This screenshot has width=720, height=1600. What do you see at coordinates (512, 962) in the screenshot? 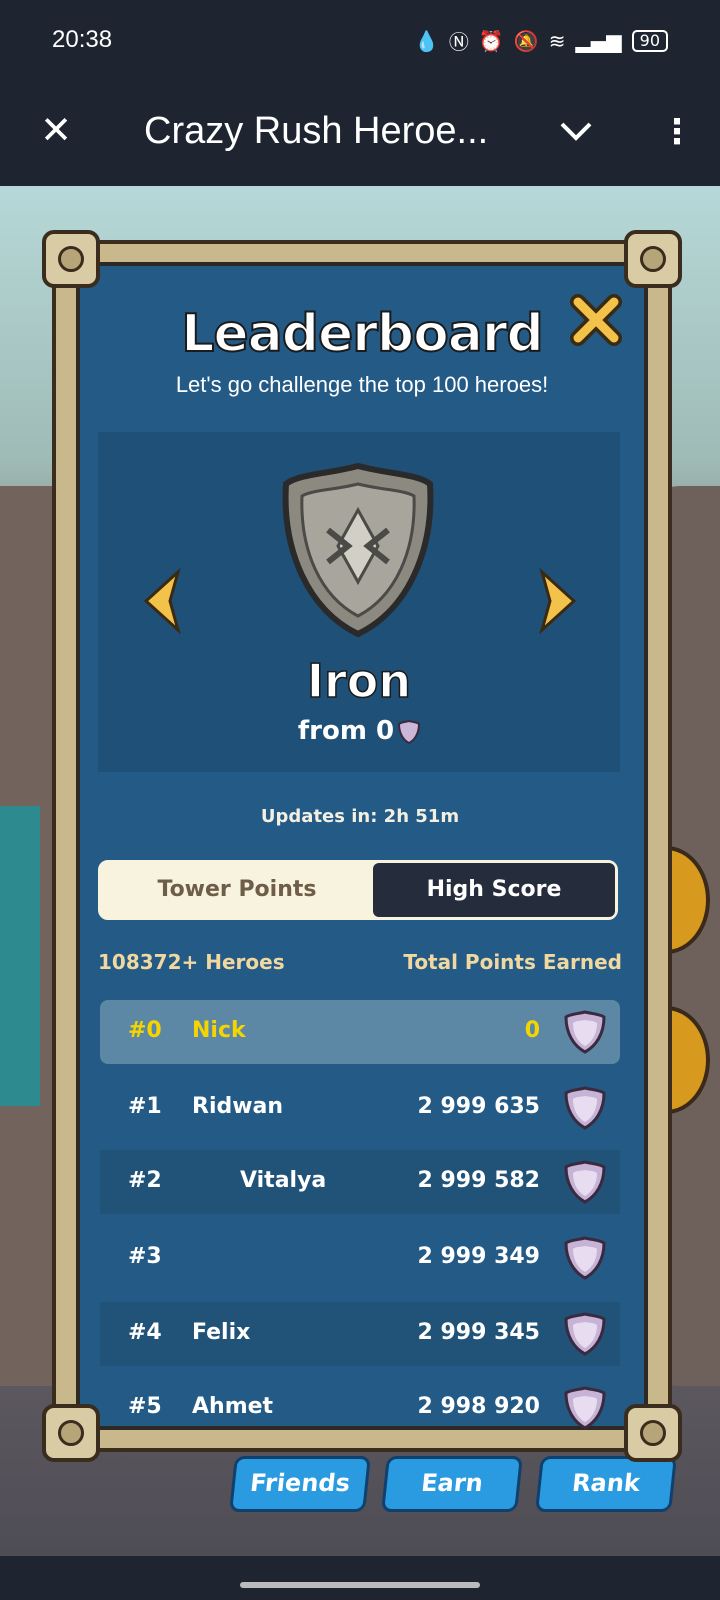
I see `total-points-label: Total Points Earned` at bounding box center [512, 962].